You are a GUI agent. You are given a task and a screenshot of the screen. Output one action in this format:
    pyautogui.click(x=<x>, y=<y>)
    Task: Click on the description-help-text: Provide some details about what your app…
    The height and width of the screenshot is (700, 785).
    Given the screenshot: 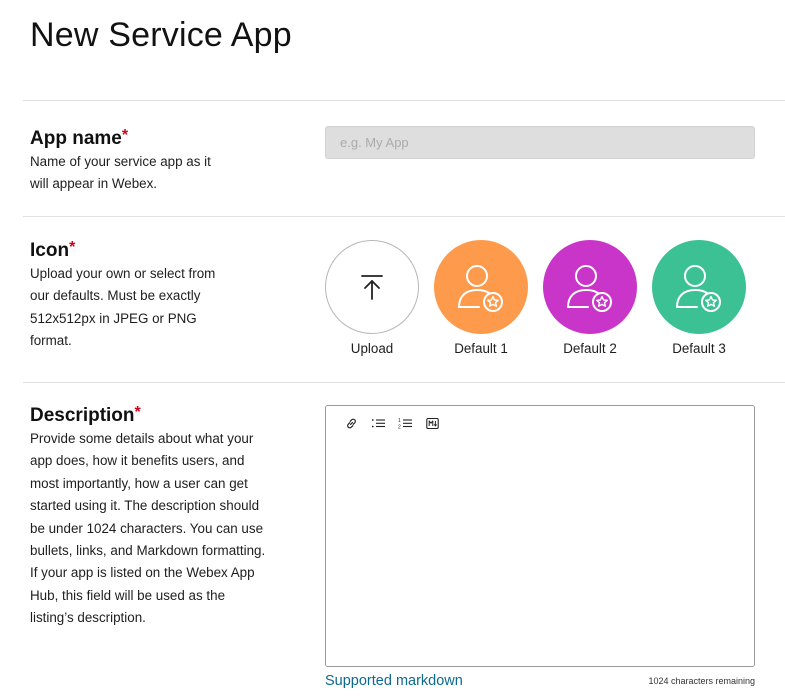 What is the action you would take?
    pyautogui.click(x=148, y=528)
    